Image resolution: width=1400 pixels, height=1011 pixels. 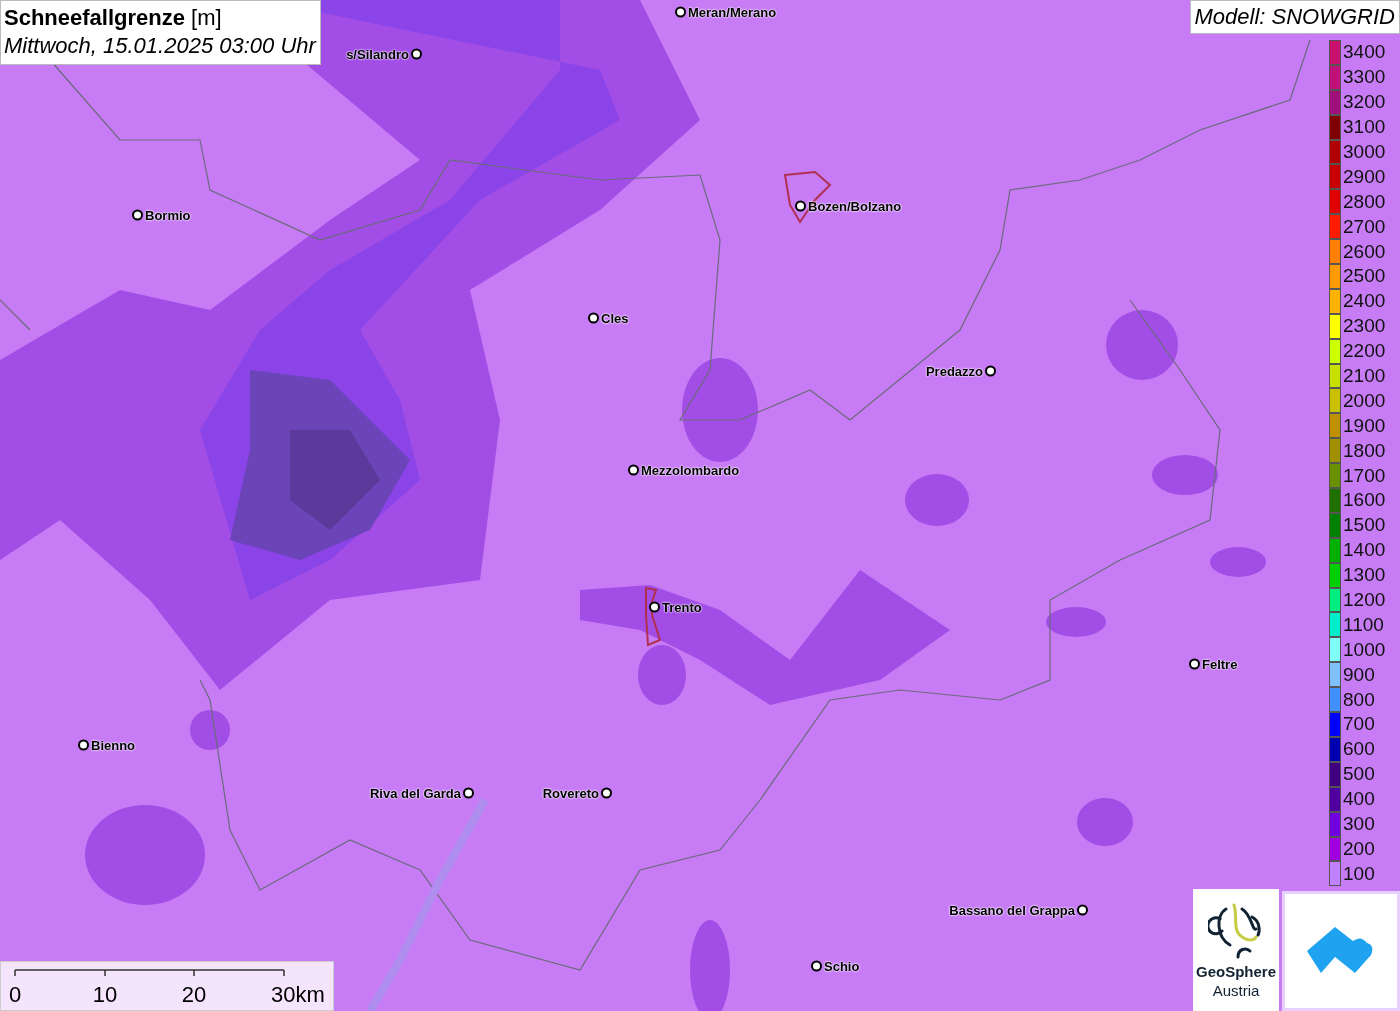 What do you see at coordinates (1364, 226) in the screenshot?
I see `legend-label: 2700` at bounding box center [1364, 226].